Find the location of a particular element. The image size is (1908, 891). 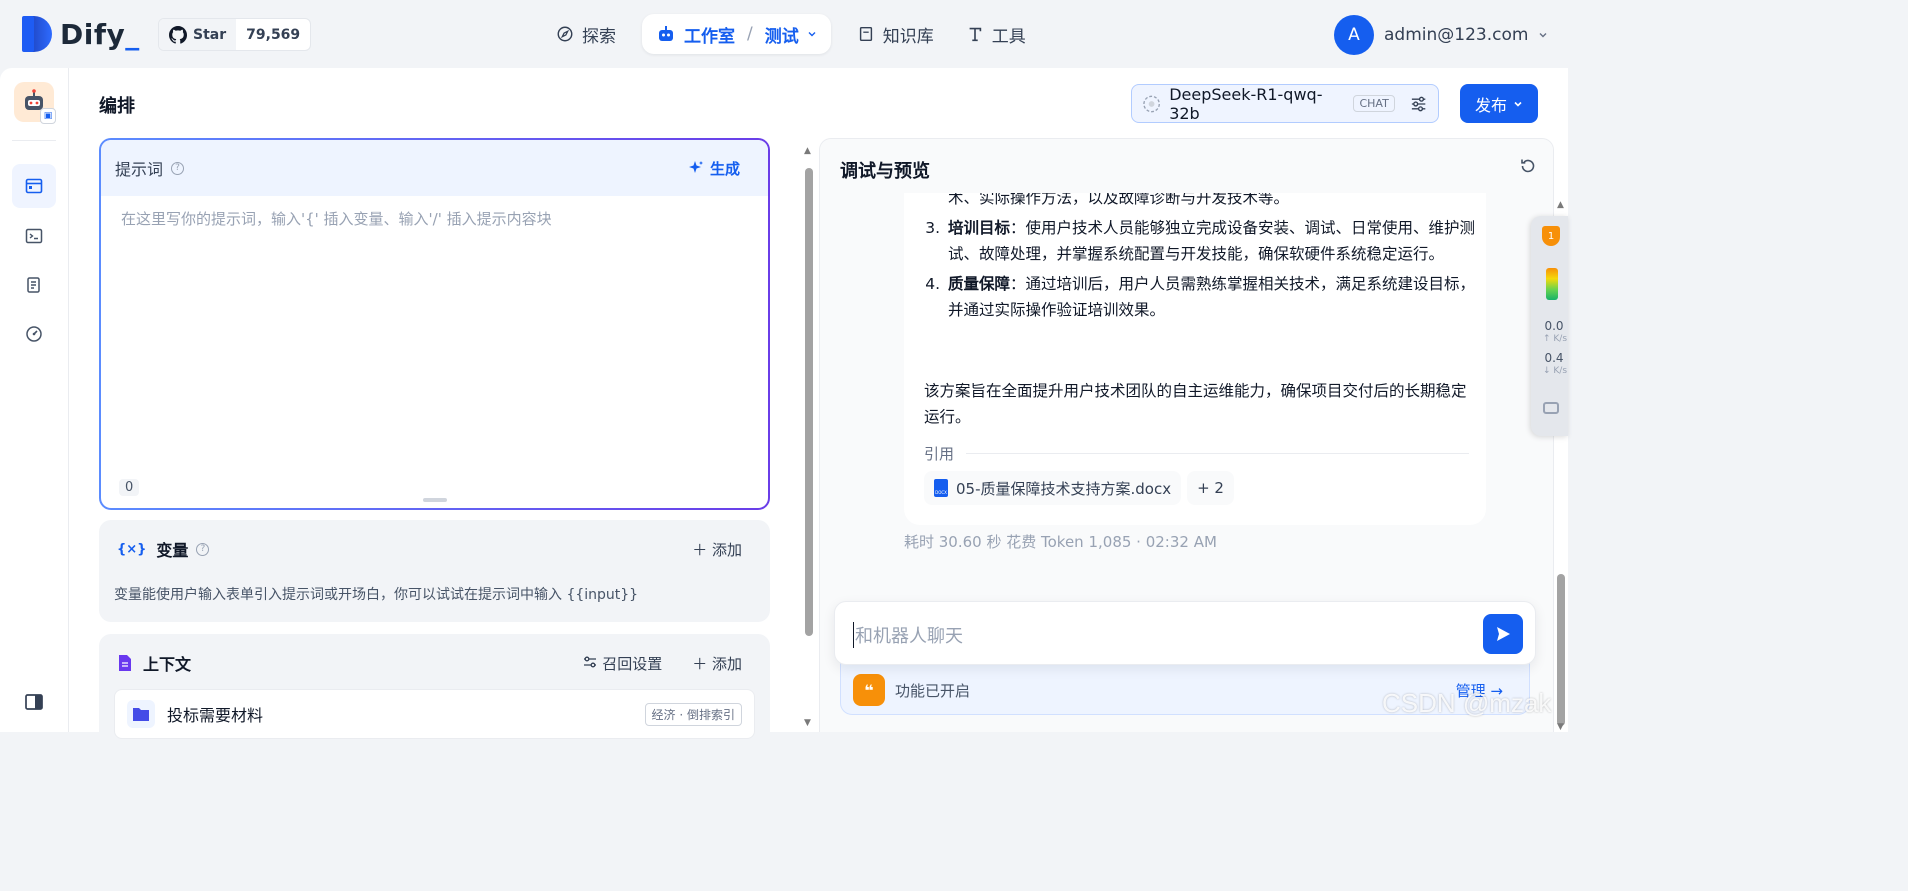

answer-meta: 耗时 30.60 秒 花费 Token 1,085 · 02:32 AM is located at coordinates (1060, 542).